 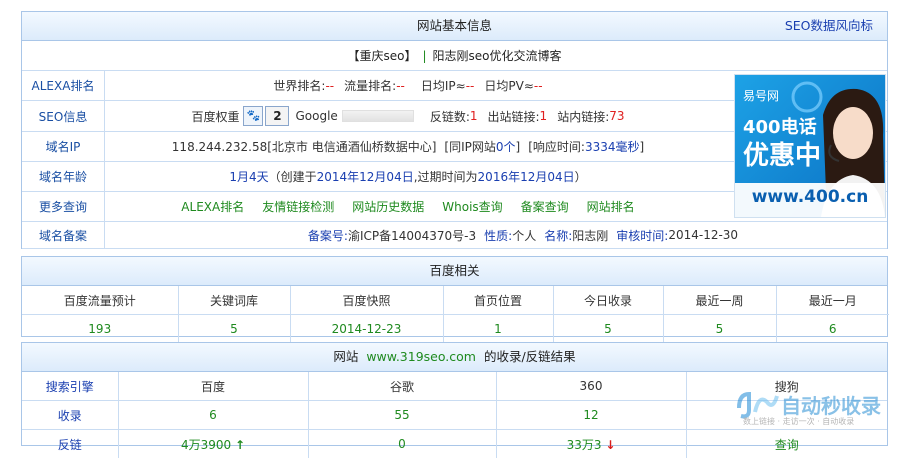 What do you see at coordinates (70, 386) in the screenshot?
I see `index-col-engine: 搜索引擎` at bounding box center [70, 386].